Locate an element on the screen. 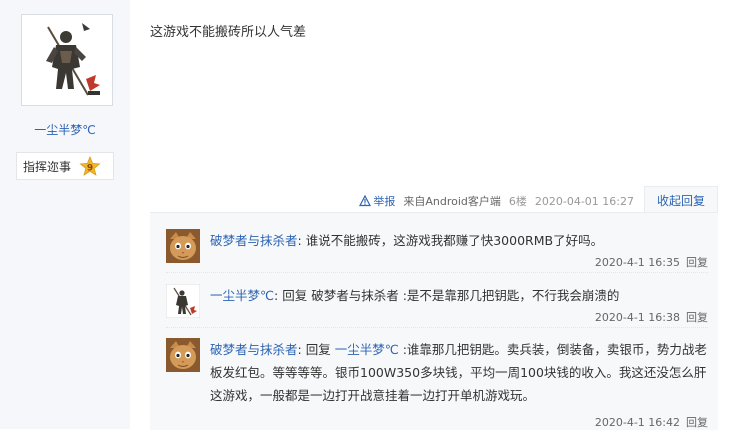 The image size is (734, 430). reply-meta: 2020-4-1 16:38 回复 is located at coordinates (651, 317).